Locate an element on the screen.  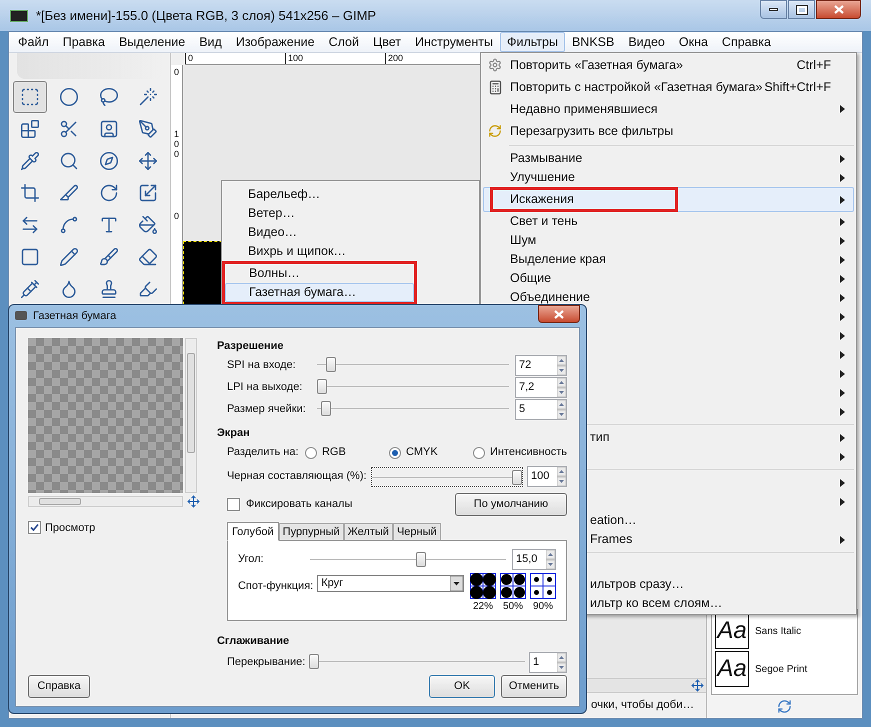
section-heading: Разрешение is located at coordinates (250, 346).